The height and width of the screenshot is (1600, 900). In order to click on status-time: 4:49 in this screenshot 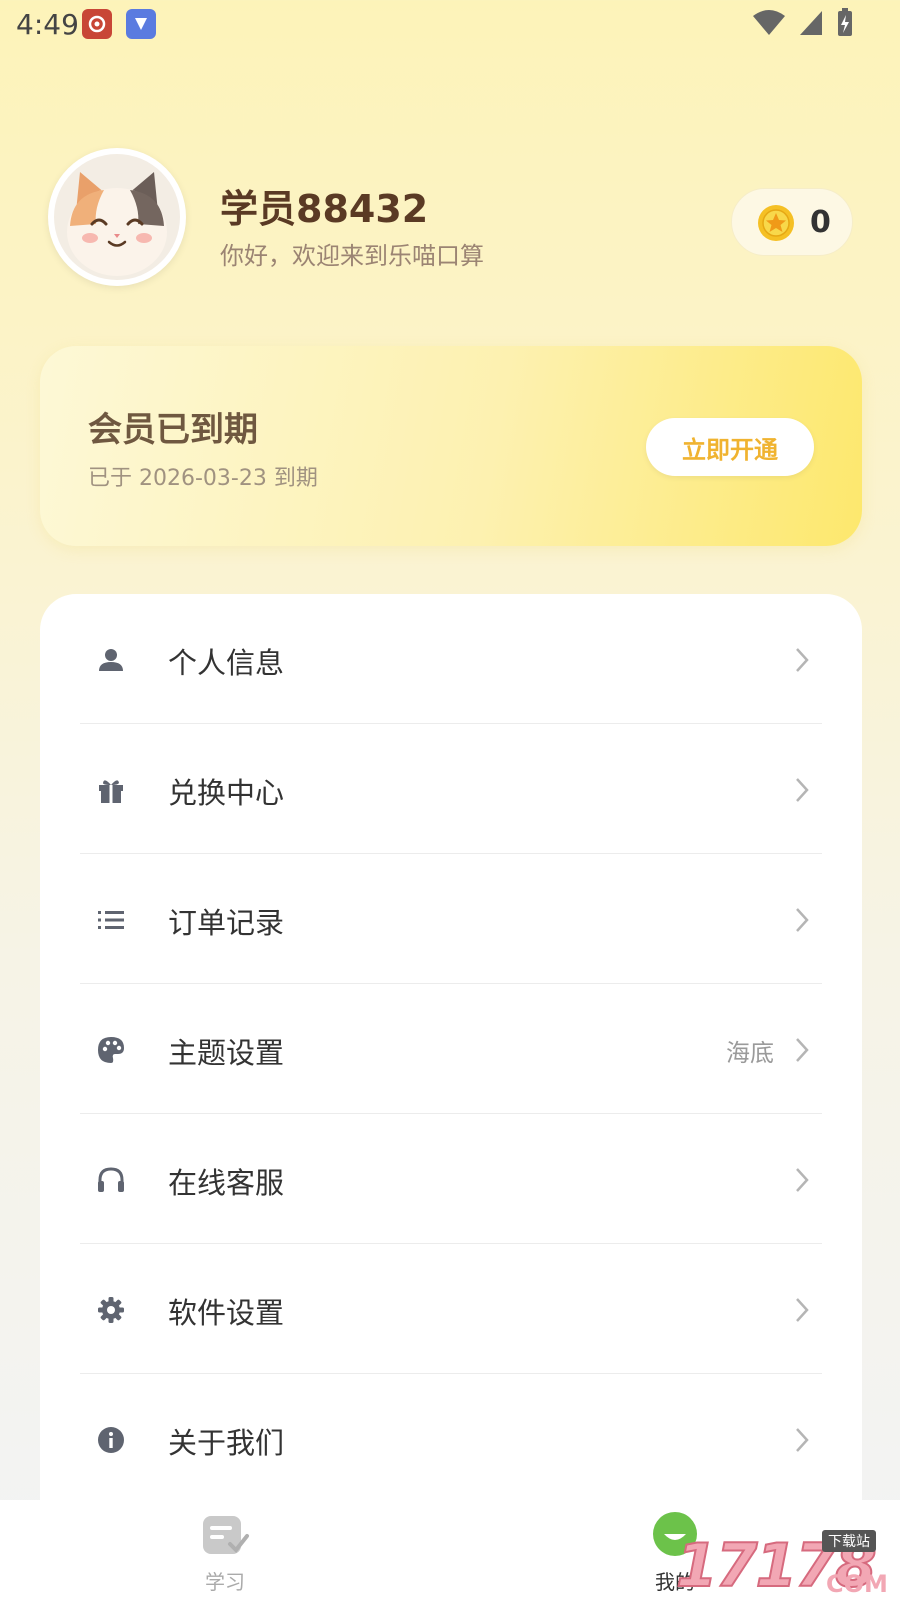, I will do `click(47, 24)`.